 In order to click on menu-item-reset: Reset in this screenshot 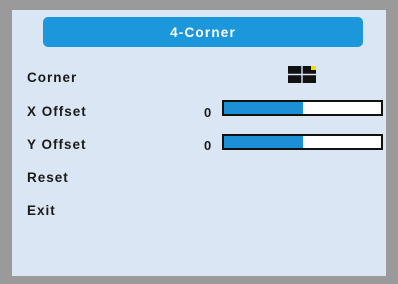, I will do `click(48, 177)`.